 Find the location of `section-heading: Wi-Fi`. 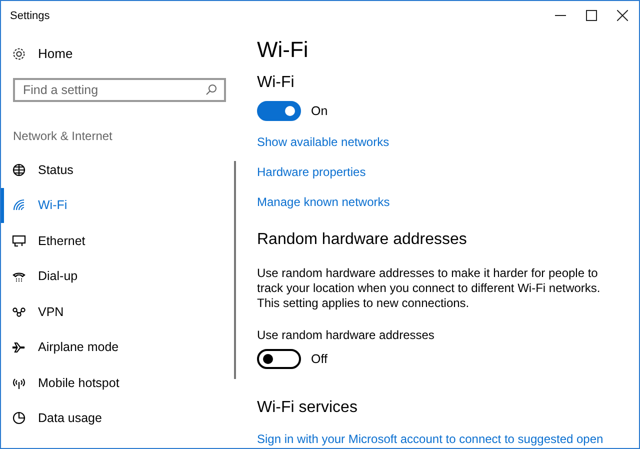

section-heading: Wi-Fi is located at coordinates (276, 83).